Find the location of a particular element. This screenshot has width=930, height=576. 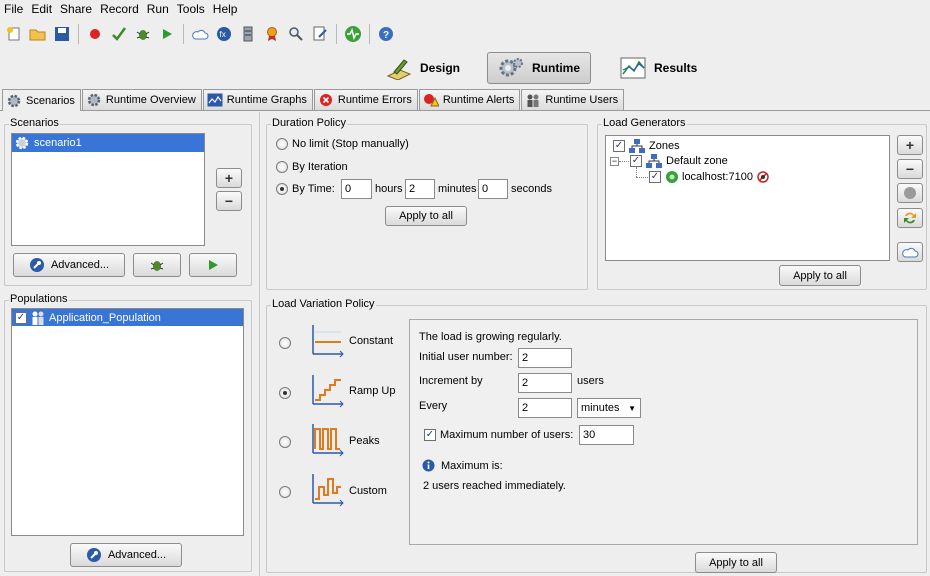

gear-icon is located at coordinates (511, 68).